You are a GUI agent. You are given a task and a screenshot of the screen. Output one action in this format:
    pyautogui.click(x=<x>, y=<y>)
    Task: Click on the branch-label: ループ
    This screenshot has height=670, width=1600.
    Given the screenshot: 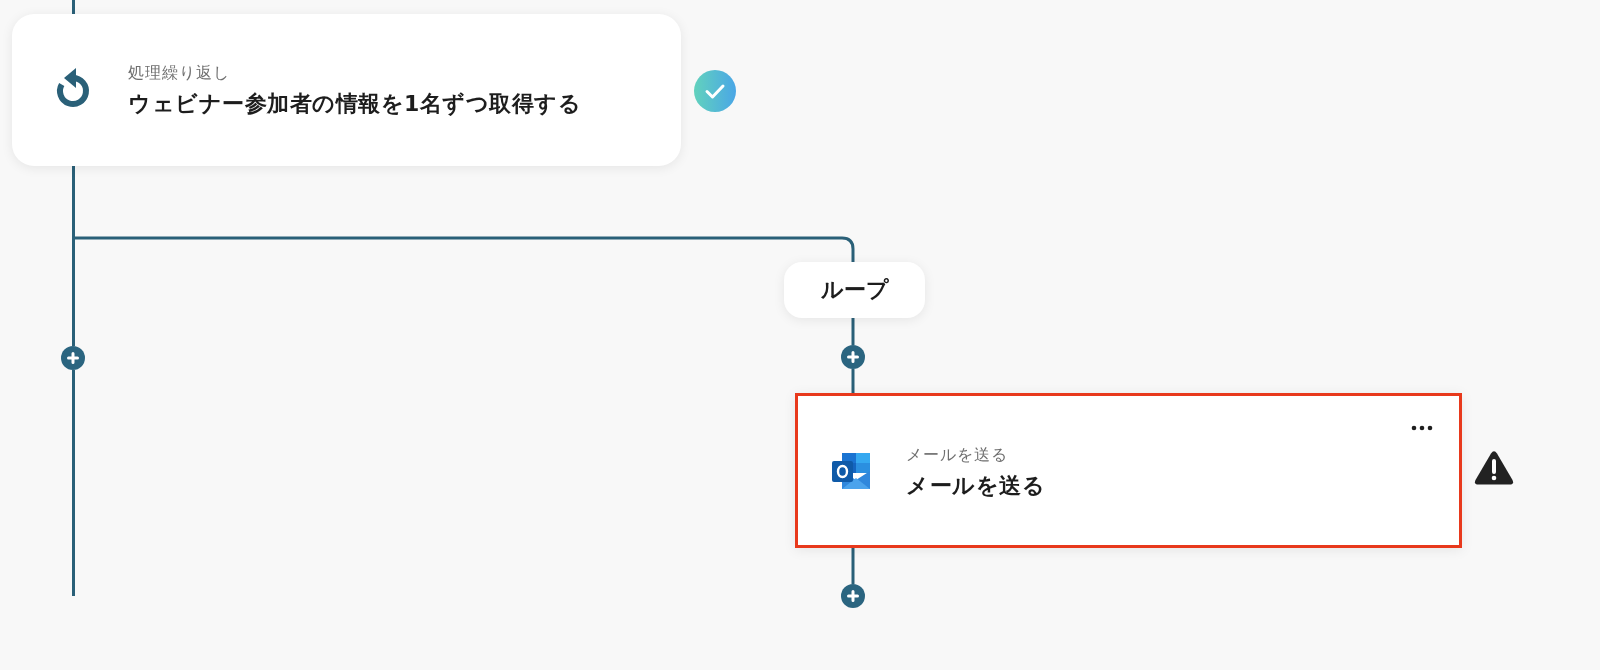 What is the action you would take?
    pyautogui.click(x=854, y=290)
    